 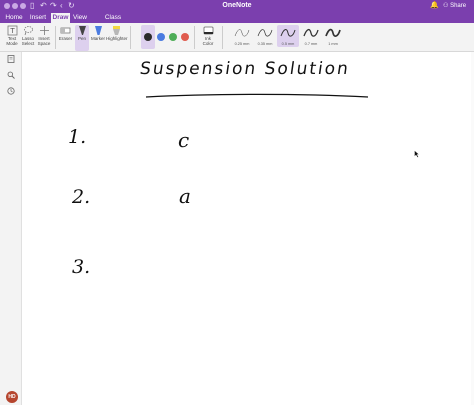 What do you see at coordinates (417, 154) in the screenshot?
I see `mouse-cursor-icon` at bounding box center [417, 154].